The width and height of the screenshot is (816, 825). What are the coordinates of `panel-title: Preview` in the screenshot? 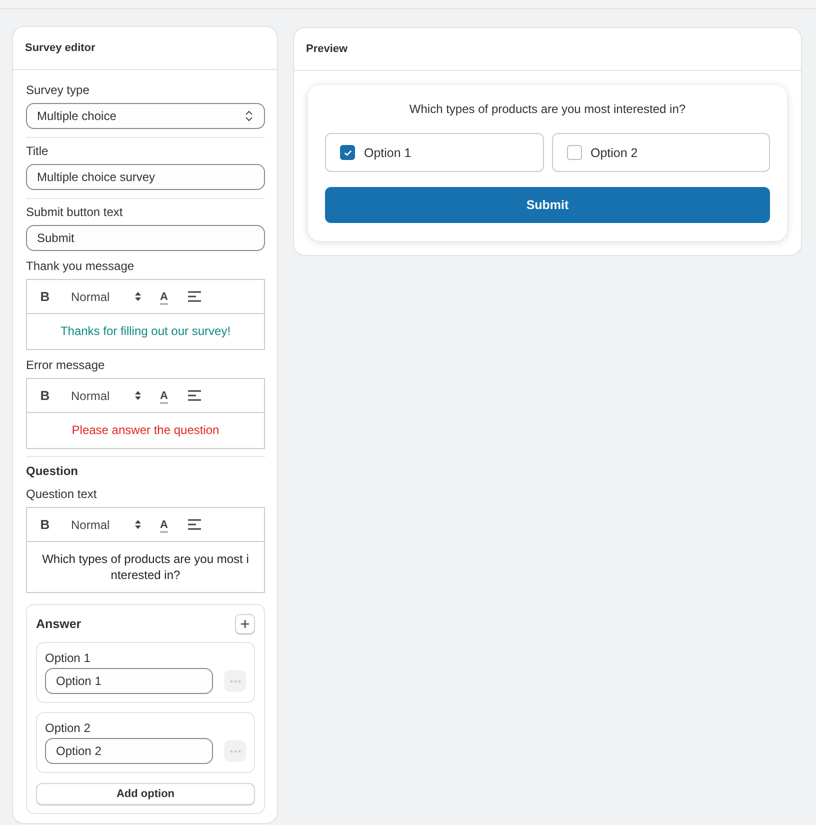 It's located at (327, 49).